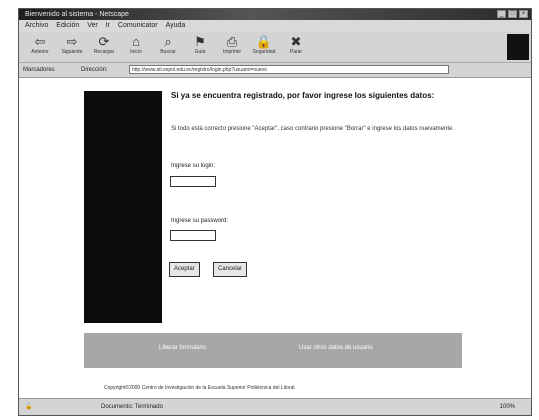 Image resolution: width=539 pixels, height=420 pixels. I want to click on print-button: ⎙ Imprimir, so click(232, 47).